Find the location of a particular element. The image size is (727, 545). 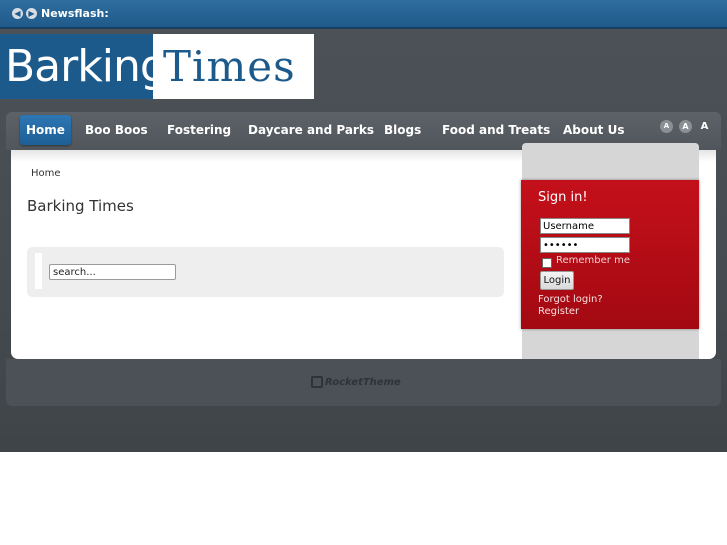

nav-item-blogs: Blogs is located at coordinates (402, 130).